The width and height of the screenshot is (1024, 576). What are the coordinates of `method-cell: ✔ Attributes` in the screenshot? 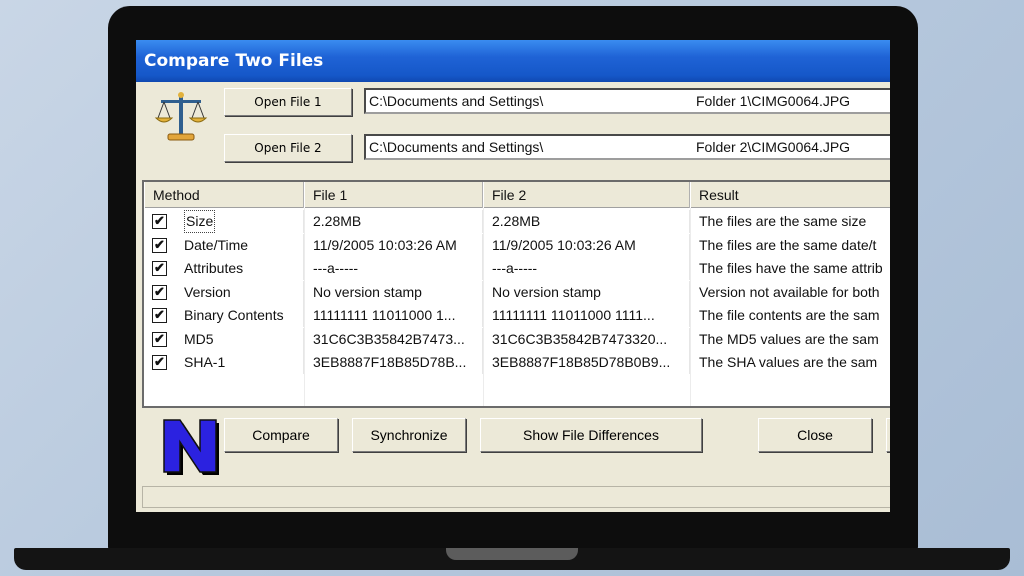 It's located at (224, 268).